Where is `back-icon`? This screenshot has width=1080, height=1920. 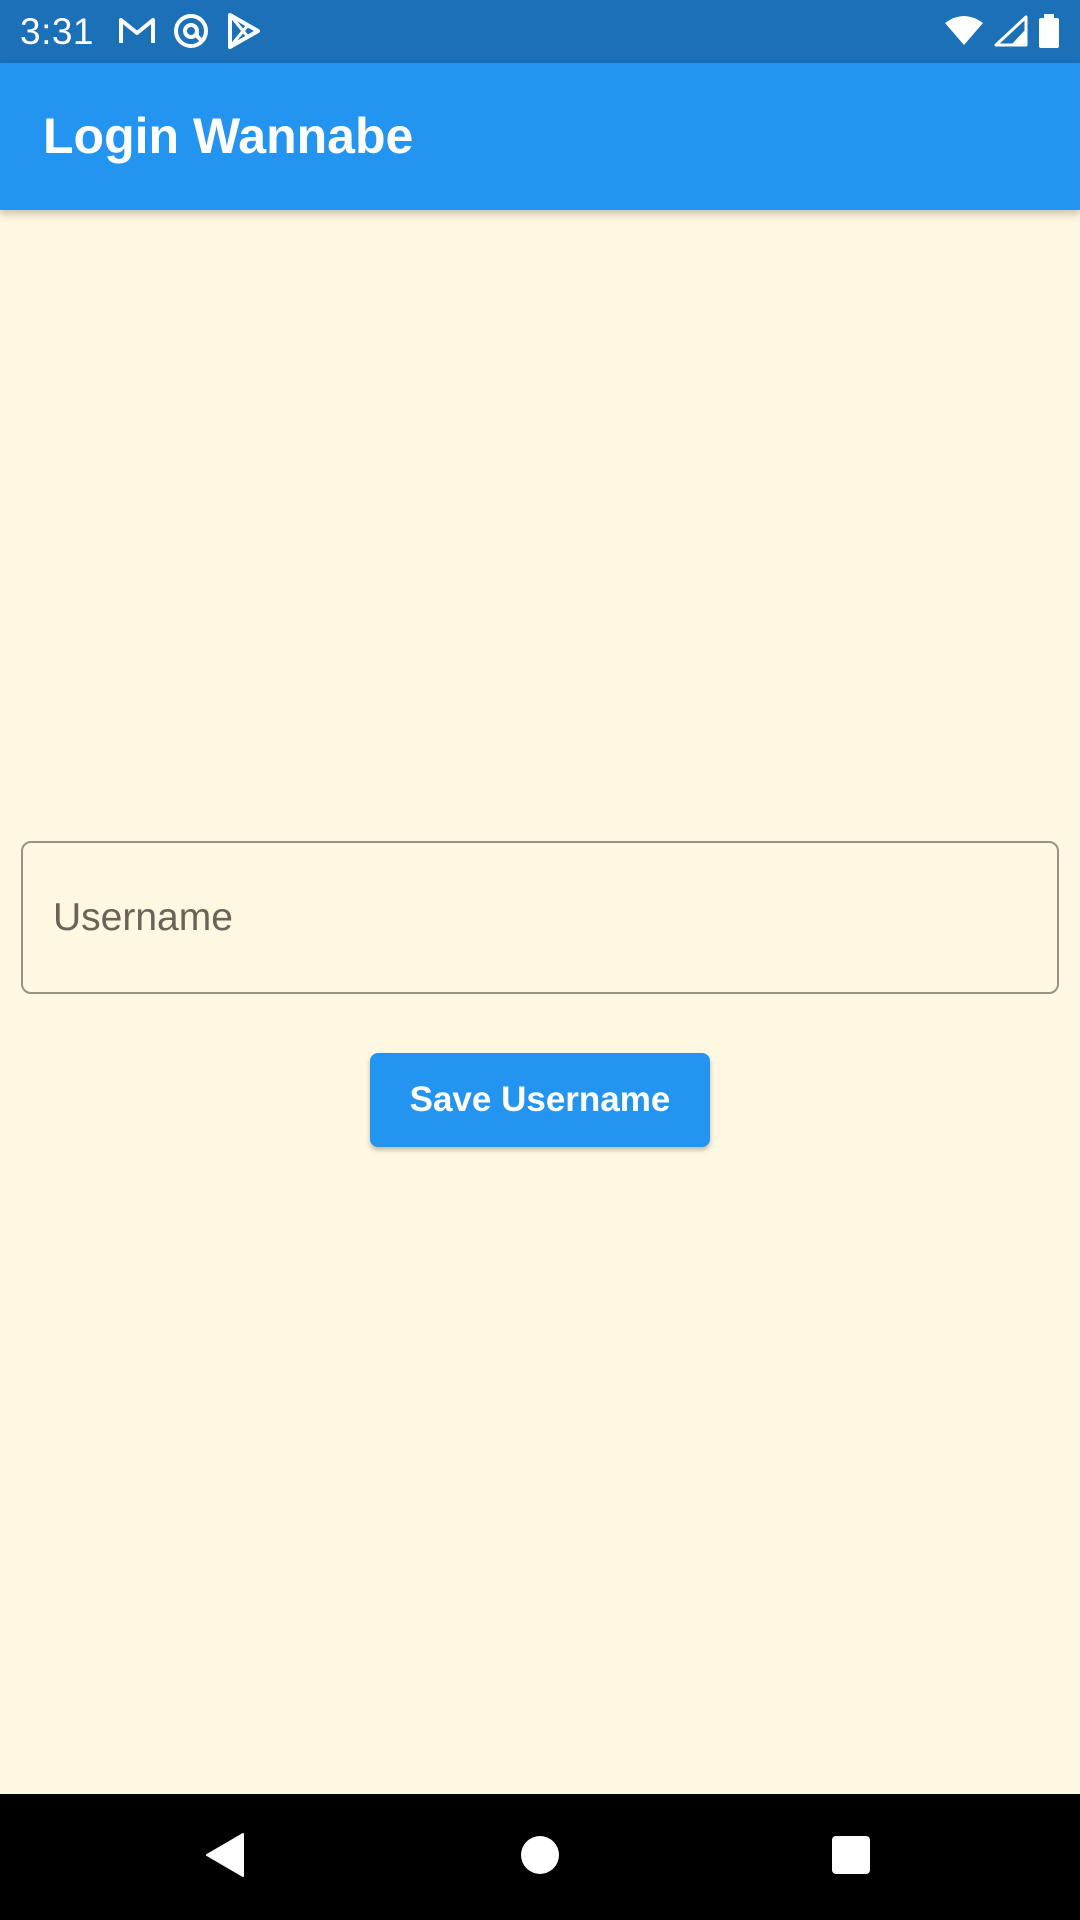 back-icon is located at coordinates (225, 1857).